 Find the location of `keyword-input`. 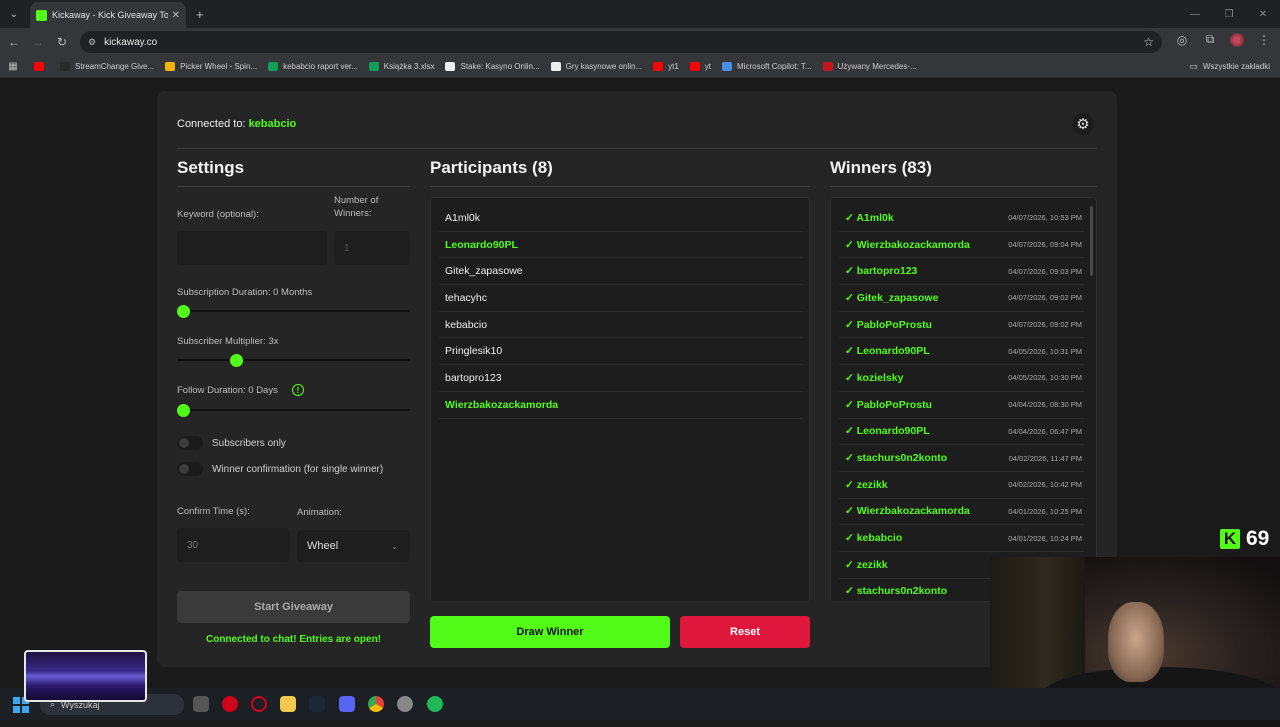

keyword-input is located at coordinates (252, 248).